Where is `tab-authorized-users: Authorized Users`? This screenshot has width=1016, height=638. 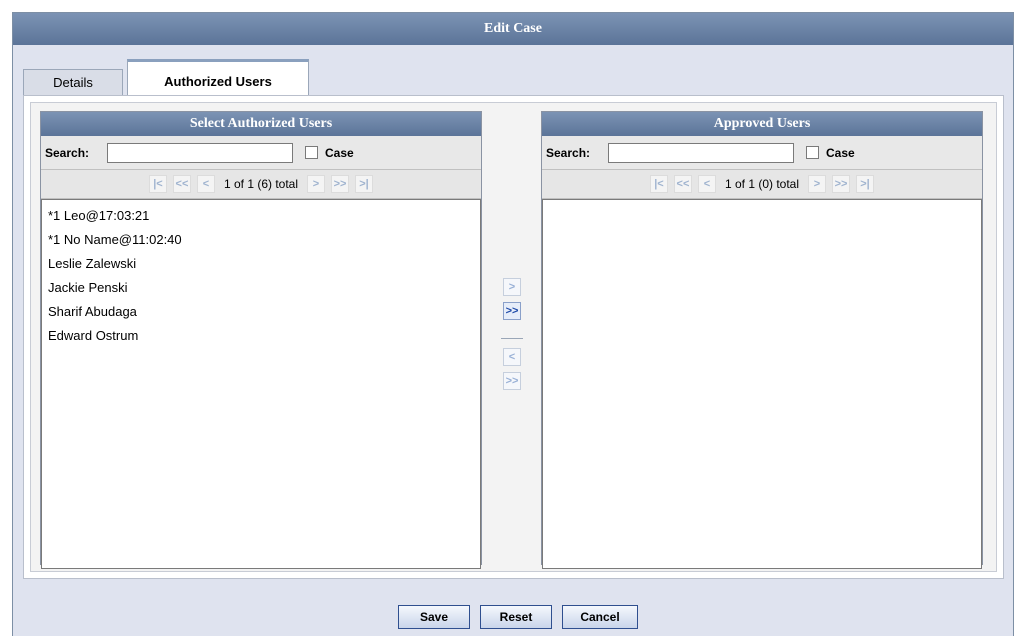
tab-authorized-users: Authorized Users is located at coordinates (218, 77).